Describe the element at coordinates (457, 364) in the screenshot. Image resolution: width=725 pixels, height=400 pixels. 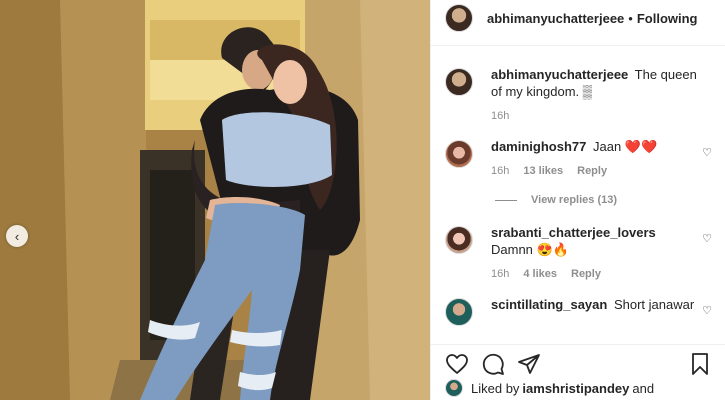
I see `heart-icon` at that location.